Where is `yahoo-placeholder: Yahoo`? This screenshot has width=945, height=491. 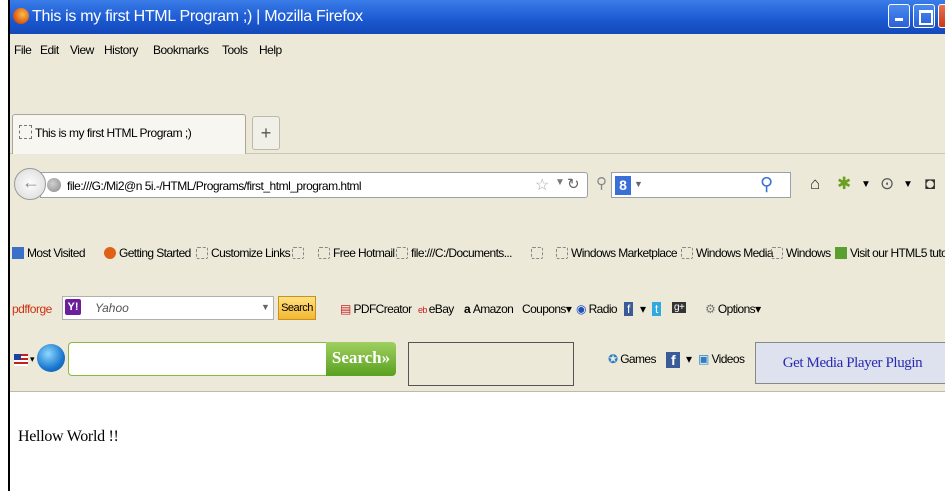
yahoo-placeholder: Yahoo is located at coordinates (112, 308).